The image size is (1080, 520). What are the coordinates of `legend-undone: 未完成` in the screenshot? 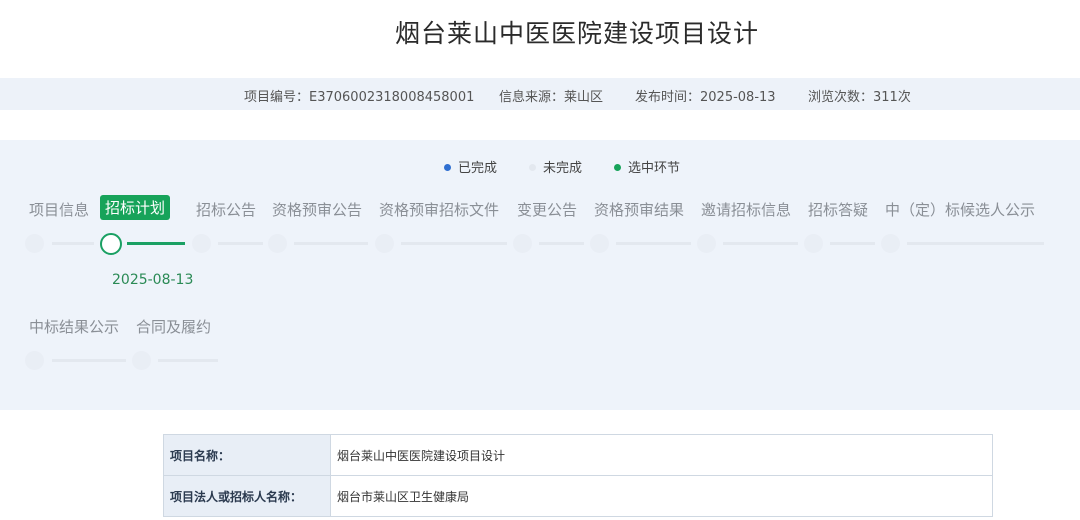 It's located at (555, 166).